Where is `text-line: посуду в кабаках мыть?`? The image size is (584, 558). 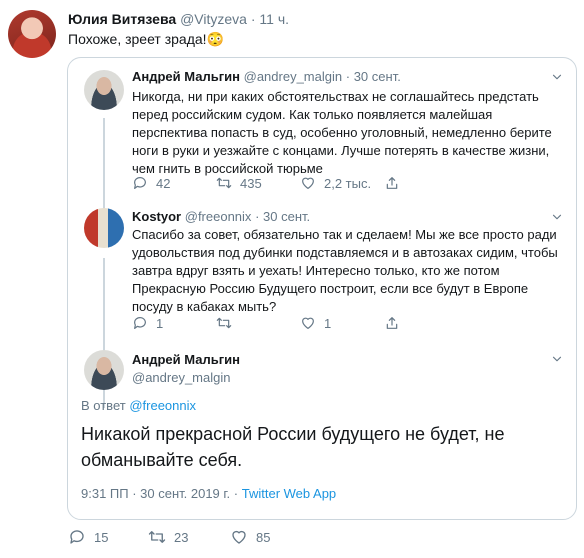 text-line: посуду в кабаках мыть? is located at coordinates (204, 306).